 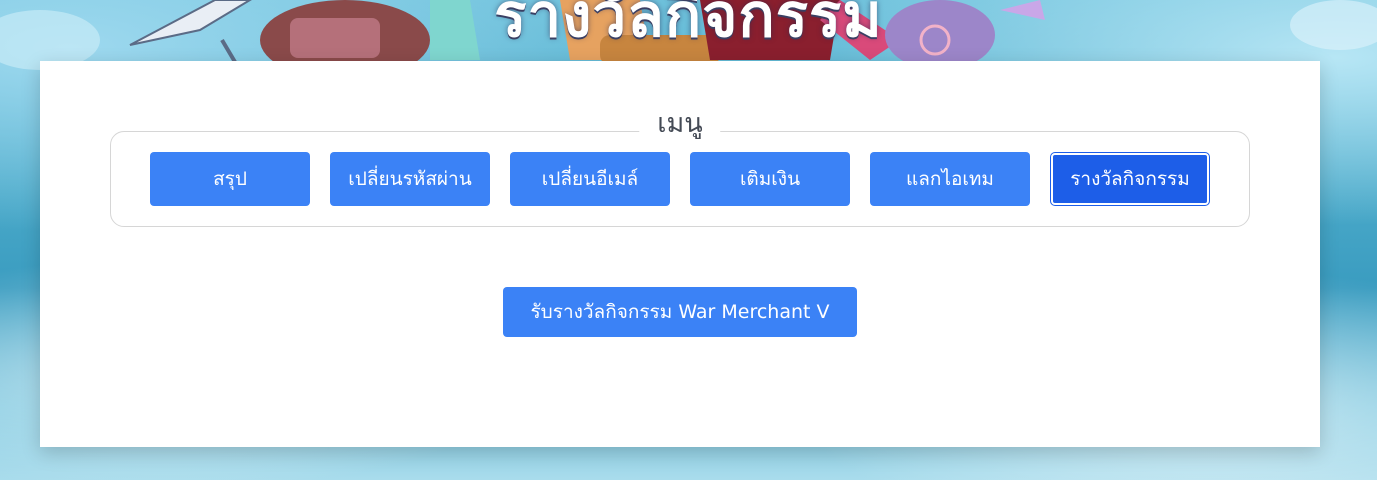 What do you see at coordinates (230, 179) in the screenshot?
I see `menu-button-summary: สรุป` at bounding box center [230, 179].